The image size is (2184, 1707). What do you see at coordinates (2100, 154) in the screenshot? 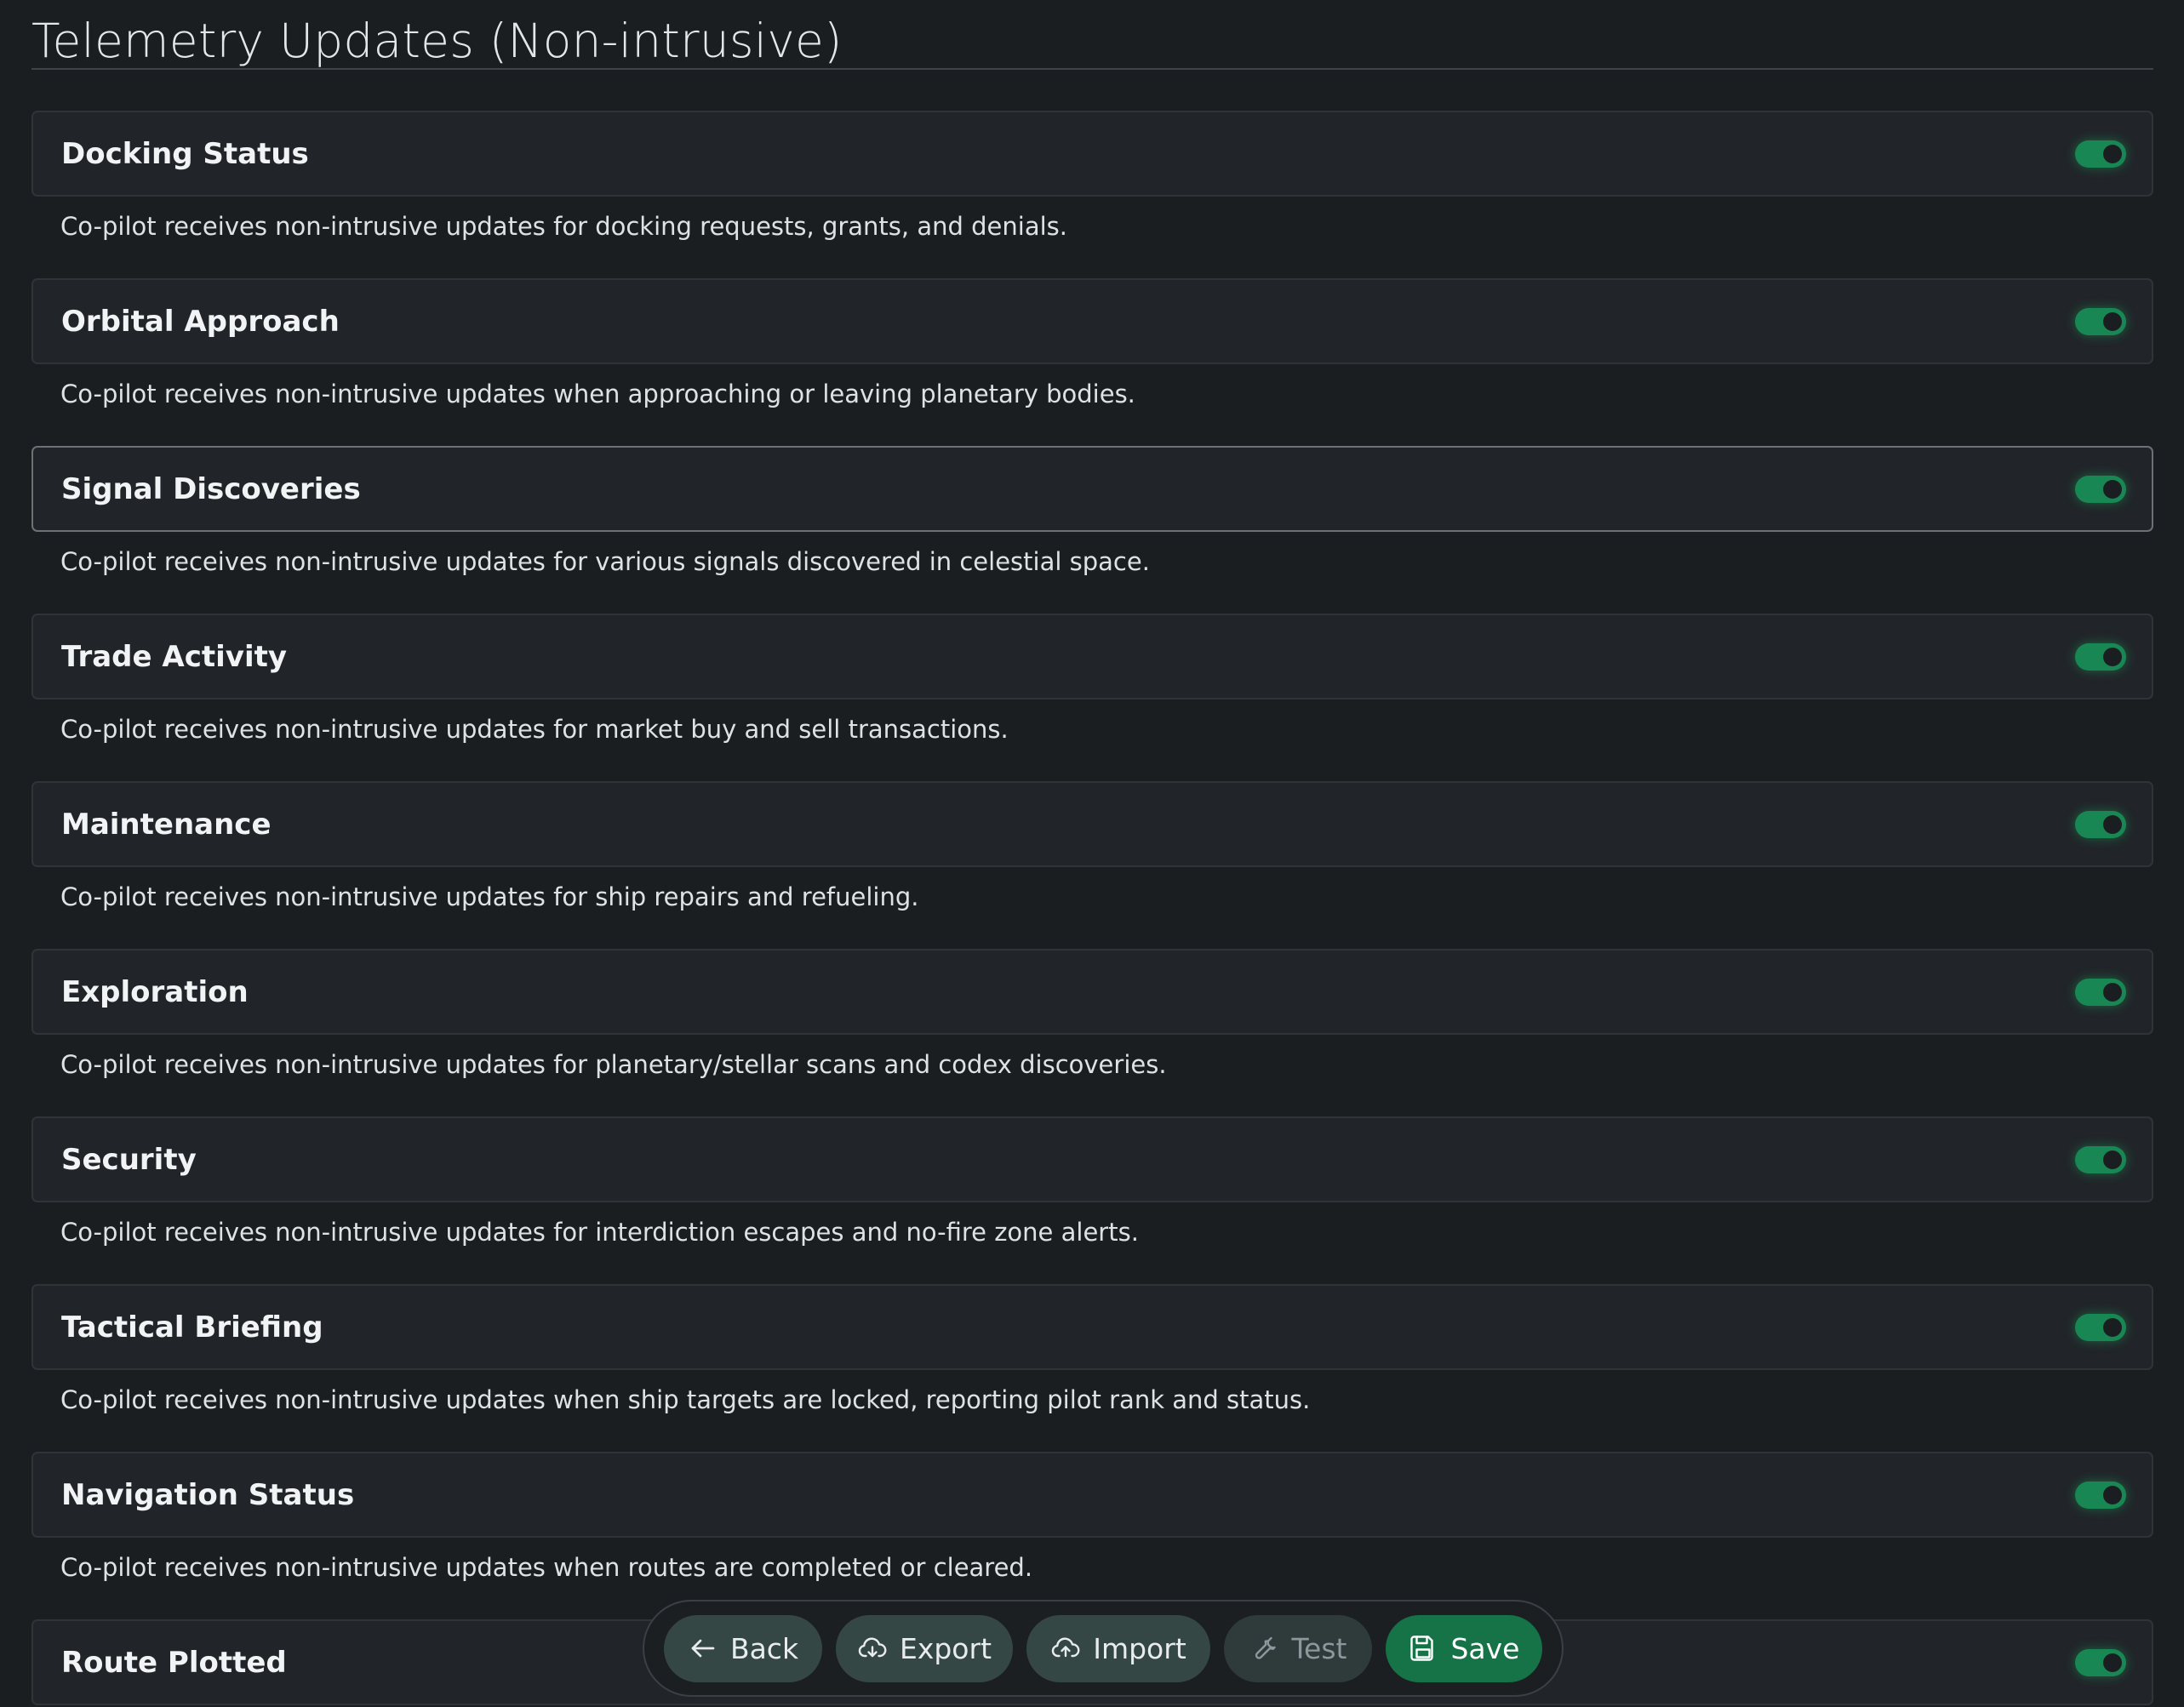
I see `docking-status-toggle` at bounding box center [2100, 154].